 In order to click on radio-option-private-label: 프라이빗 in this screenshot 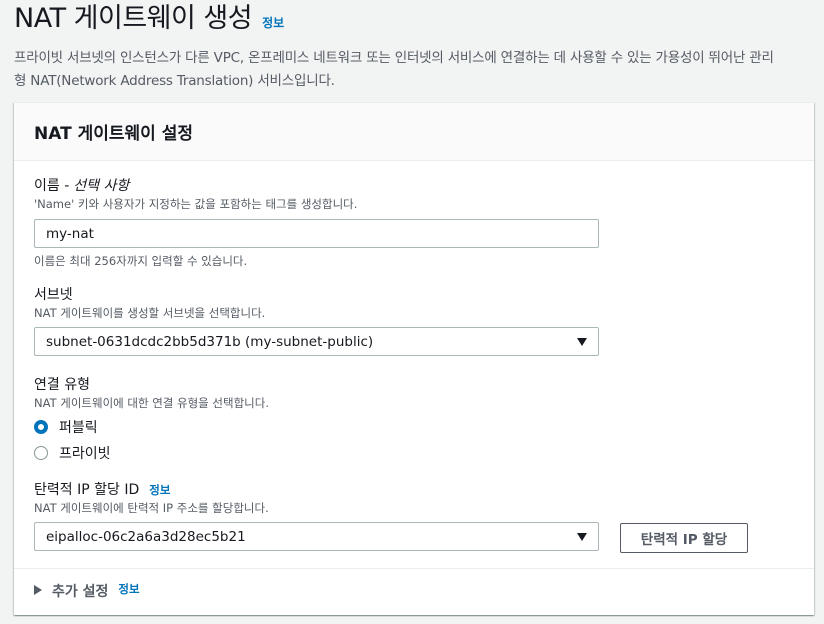, I will do `click(85, 454)`.